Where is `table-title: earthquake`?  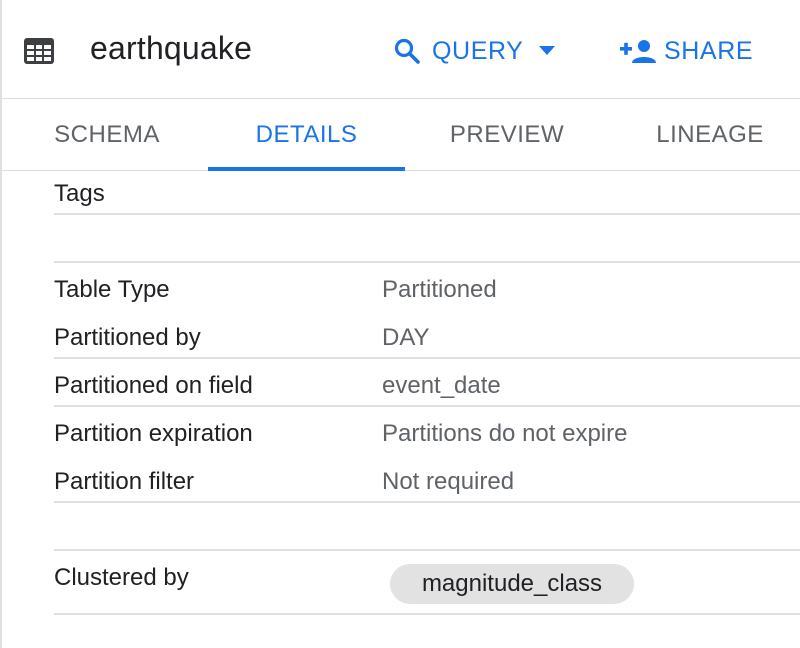
table-title: earthquake is located at coordinates (171, 48).